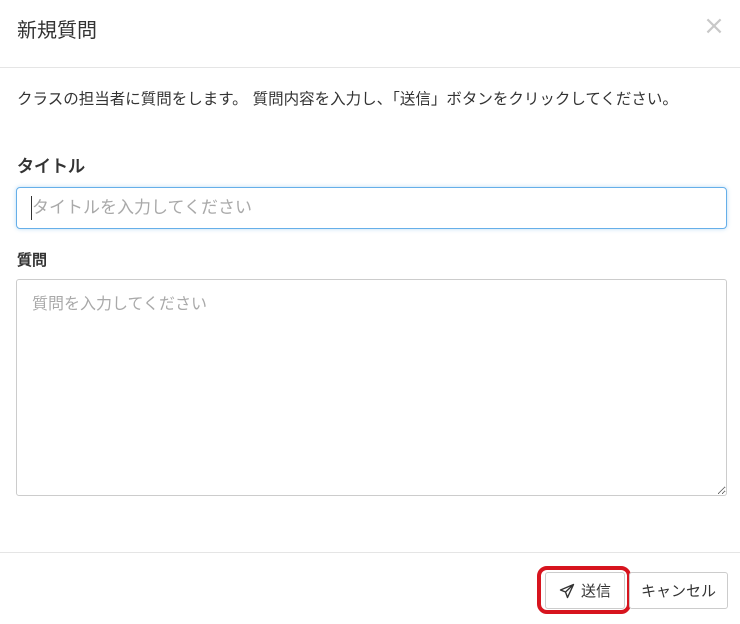 Image resolution: width=740 pixels, height=624 pixels. What do you see at coordinates (714, 27) in the screenshot?
I see `close-button: ×` at bounding box center [714, 27].